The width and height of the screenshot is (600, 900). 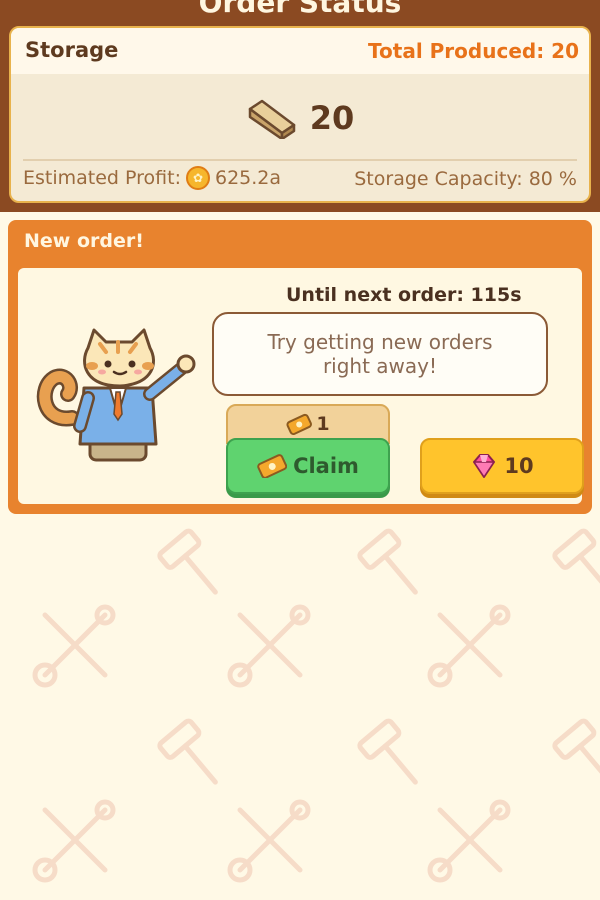 I want to click on storage-label: Storage, so click(x=72, y=50).